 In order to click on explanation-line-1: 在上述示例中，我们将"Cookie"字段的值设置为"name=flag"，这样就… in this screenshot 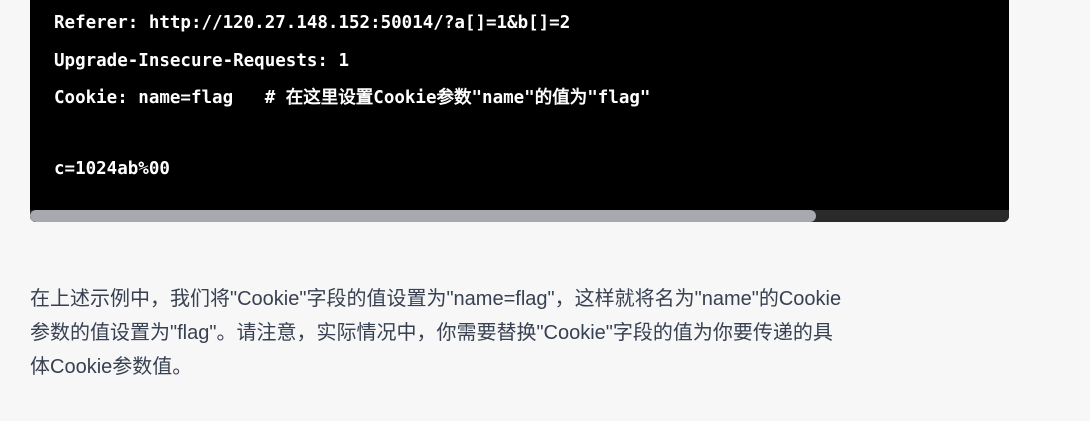, I will do `click(436, 299)`.